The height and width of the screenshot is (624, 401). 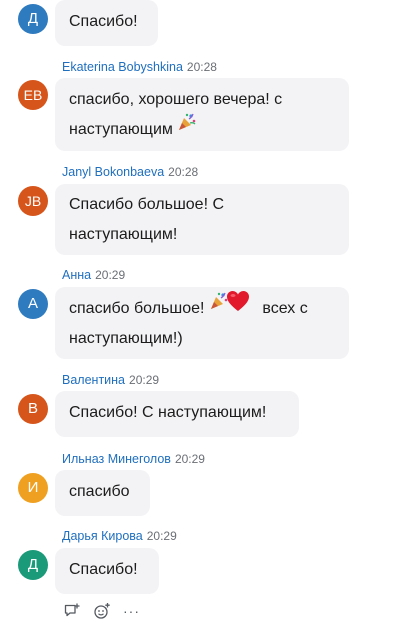 What do you see at coordinates (121, 129) in the screenshot?
I see `message-text-line: наступающим` at bounding box center [121, 129].